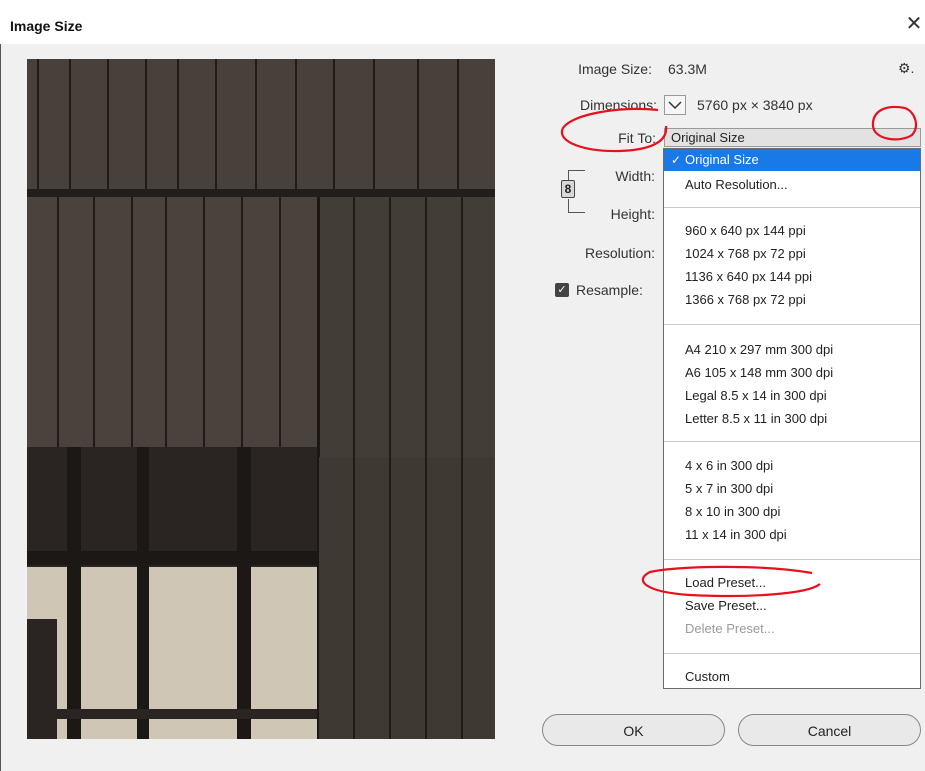 This screenshot has width=925, height=771. Describe the element at coordinates (562, 290) in the screenshot. I see `resample-checkbox: ✓` at that location.